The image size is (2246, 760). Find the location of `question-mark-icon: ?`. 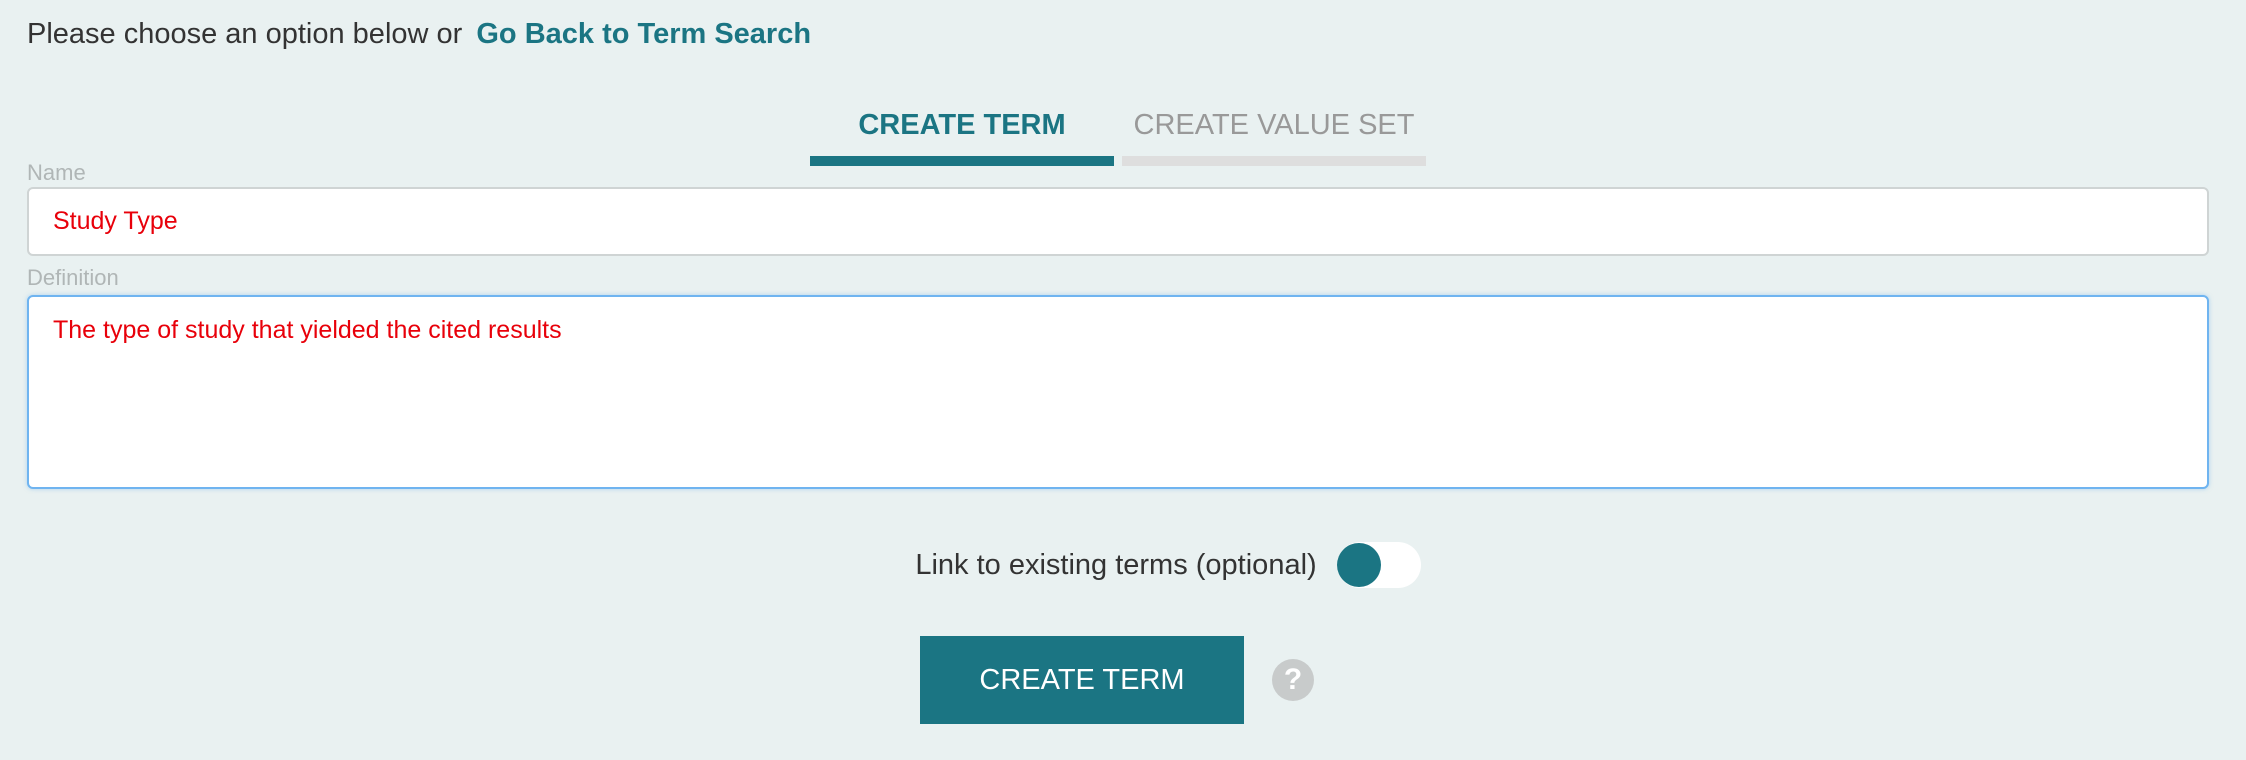

question-mark-icon: ? is located at coordinates (1293, 680).